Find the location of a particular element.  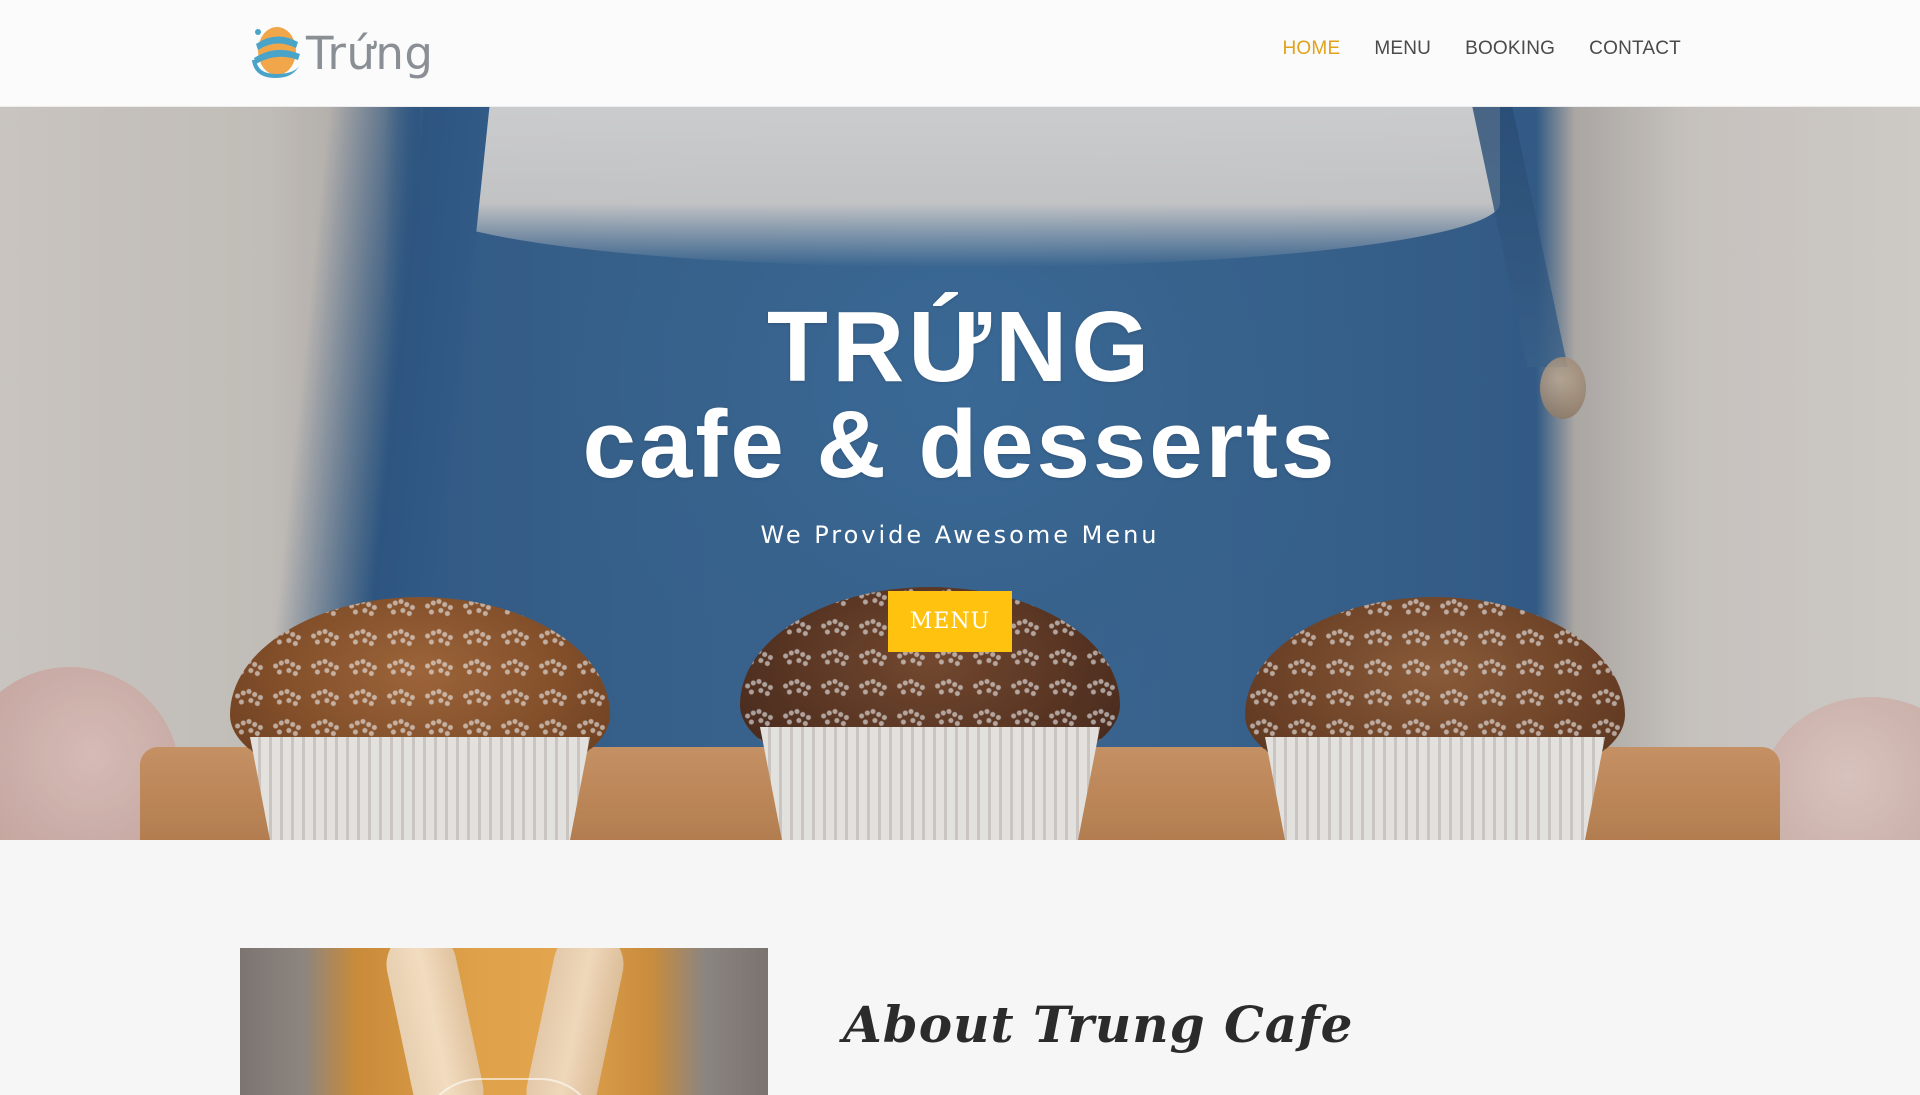

egg-logo-icon is located at coordinates (275, 53).